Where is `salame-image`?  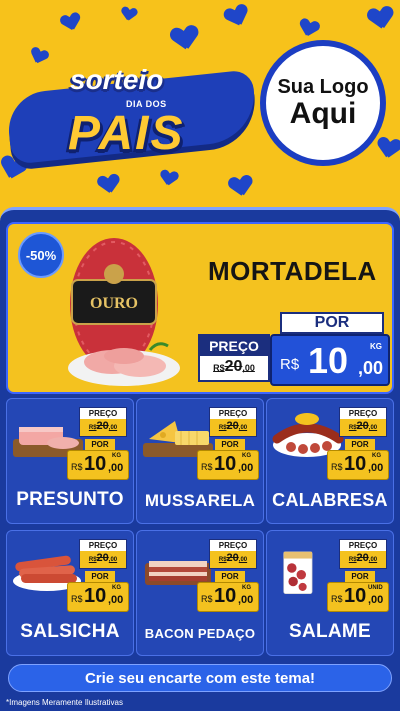 salame-image is located at coordinates (298, 573).